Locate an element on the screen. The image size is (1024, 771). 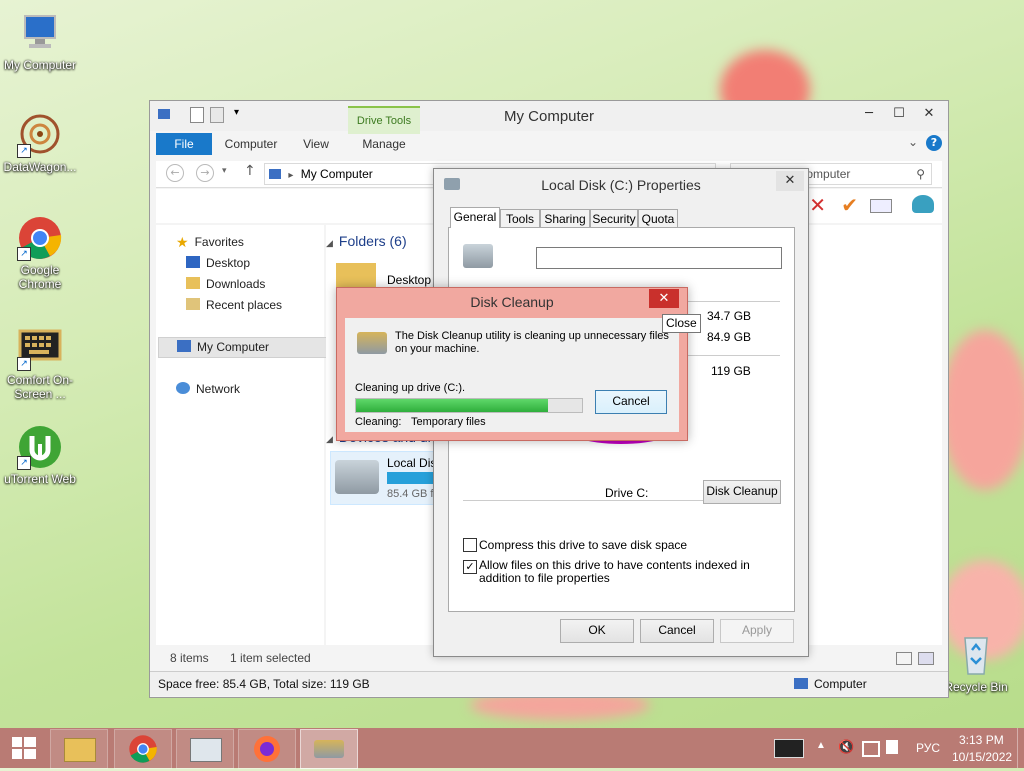
desktop-icon-utorrent: ↗ uTorrent Web is located at coordinates (40, 455).